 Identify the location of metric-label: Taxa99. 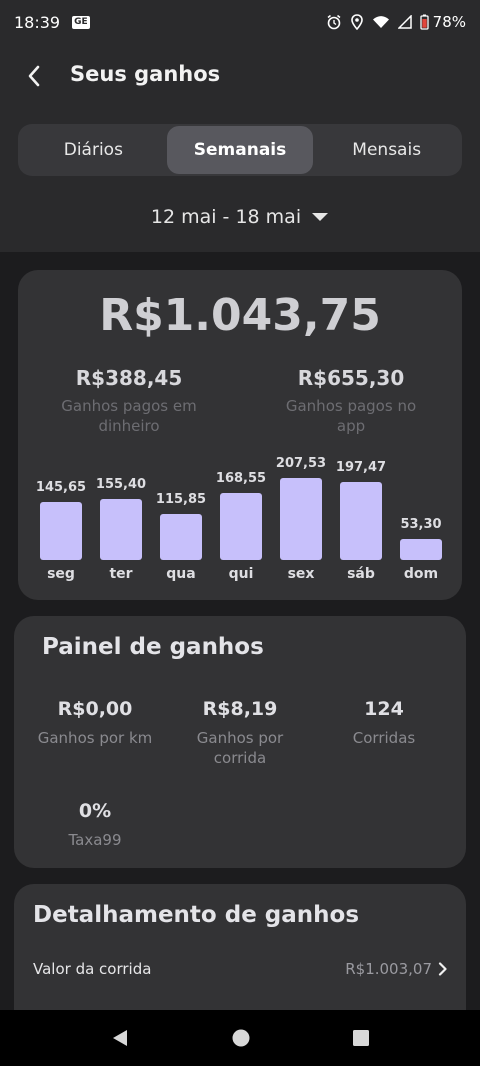
(95, 840).